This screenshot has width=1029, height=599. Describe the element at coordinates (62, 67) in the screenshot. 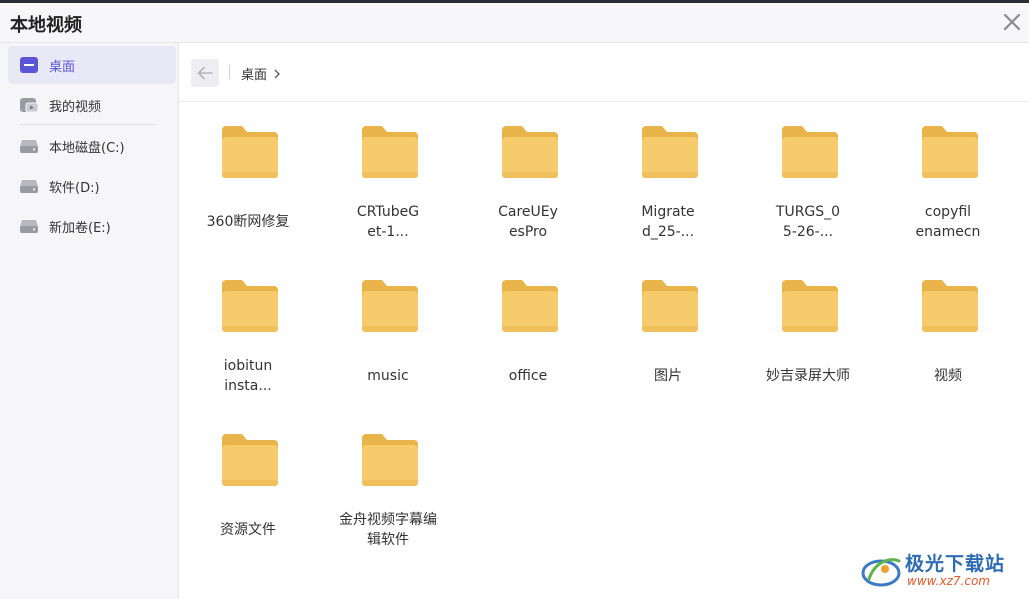

I see `sidebar-item-label: 桌面` at that location.